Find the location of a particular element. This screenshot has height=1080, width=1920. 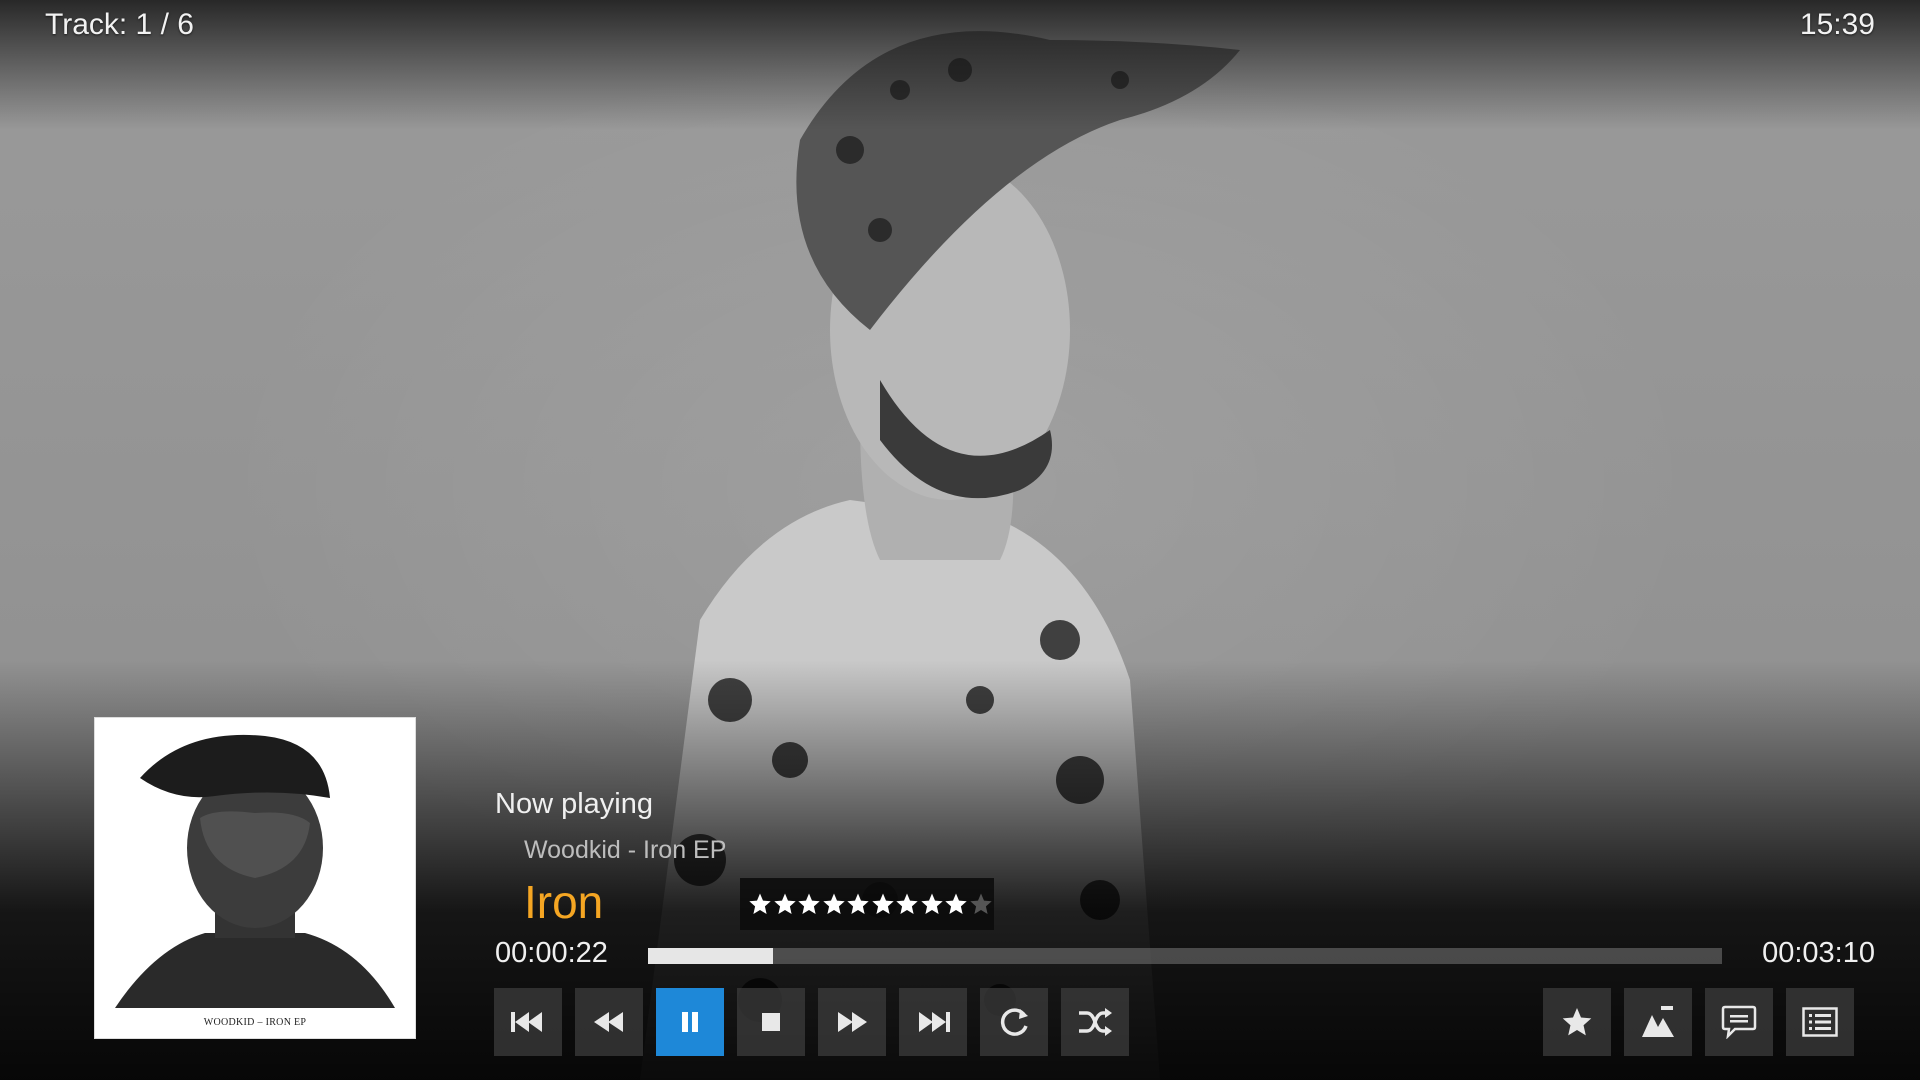

progress-bar is located at coordinates (1185, 956).